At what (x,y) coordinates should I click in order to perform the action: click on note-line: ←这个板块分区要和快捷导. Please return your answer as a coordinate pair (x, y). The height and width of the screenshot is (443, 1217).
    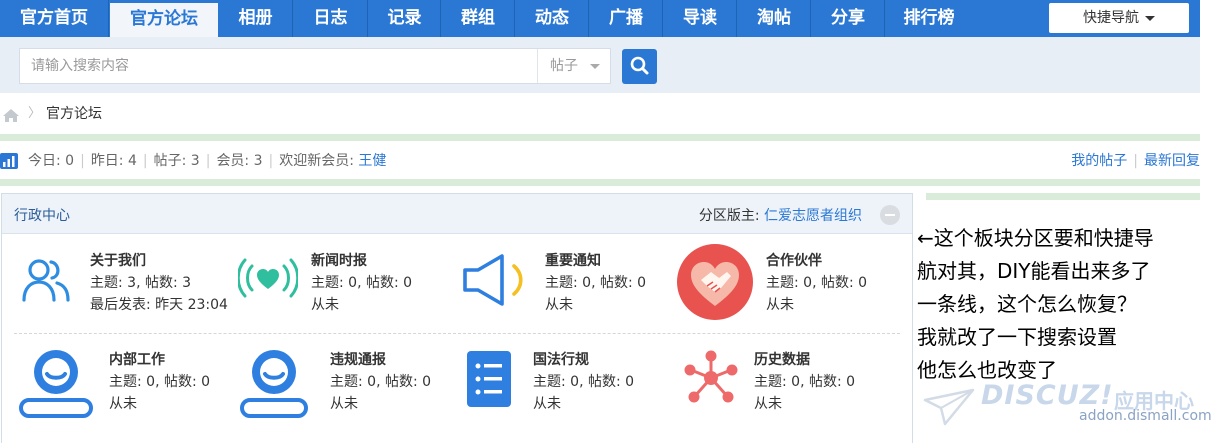
    Looking at the image, I should click on (1035, 238).